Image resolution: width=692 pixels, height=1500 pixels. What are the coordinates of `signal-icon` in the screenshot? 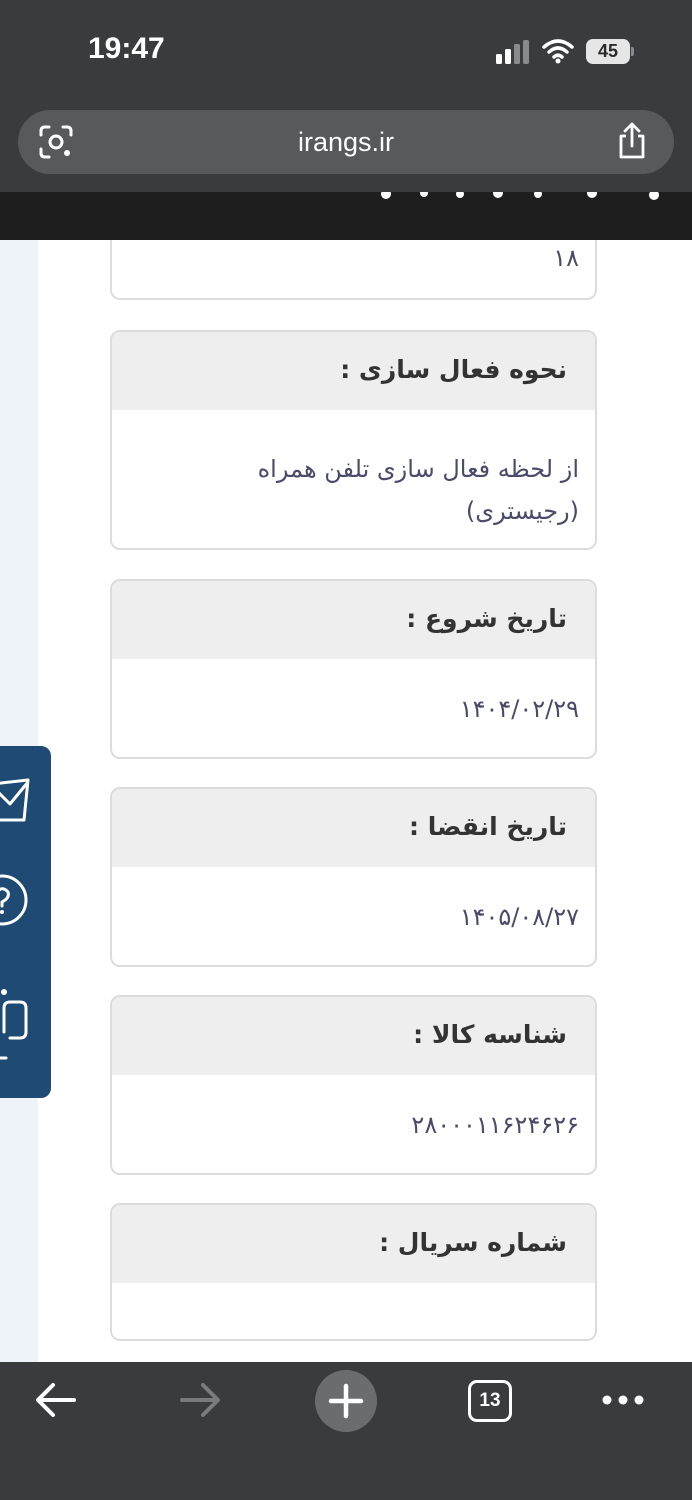 It's located at (512, 52).